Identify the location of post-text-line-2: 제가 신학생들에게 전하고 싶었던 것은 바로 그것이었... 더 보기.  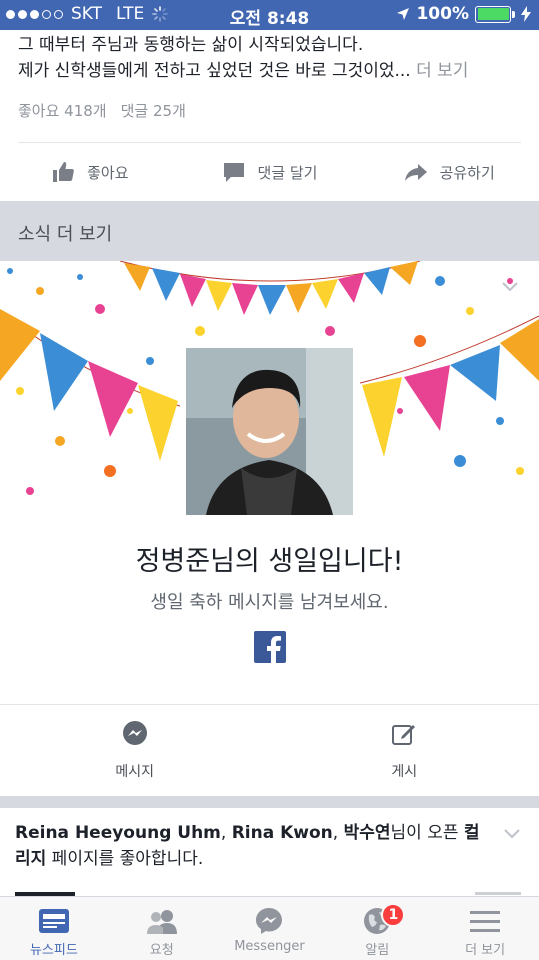
(270, 71).